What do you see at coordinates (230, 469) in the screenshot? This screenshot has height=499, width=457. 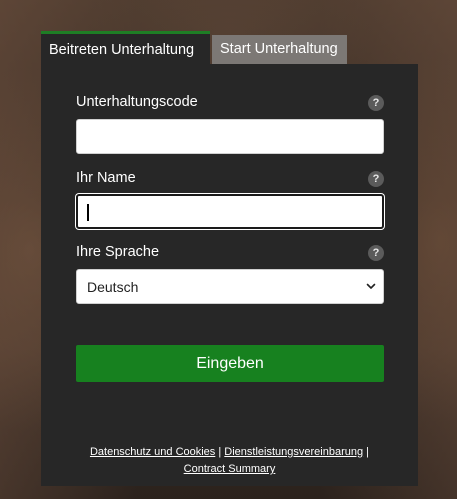 I see `contract-summary-link: Contract Summary` at bounding box center [230, 469].